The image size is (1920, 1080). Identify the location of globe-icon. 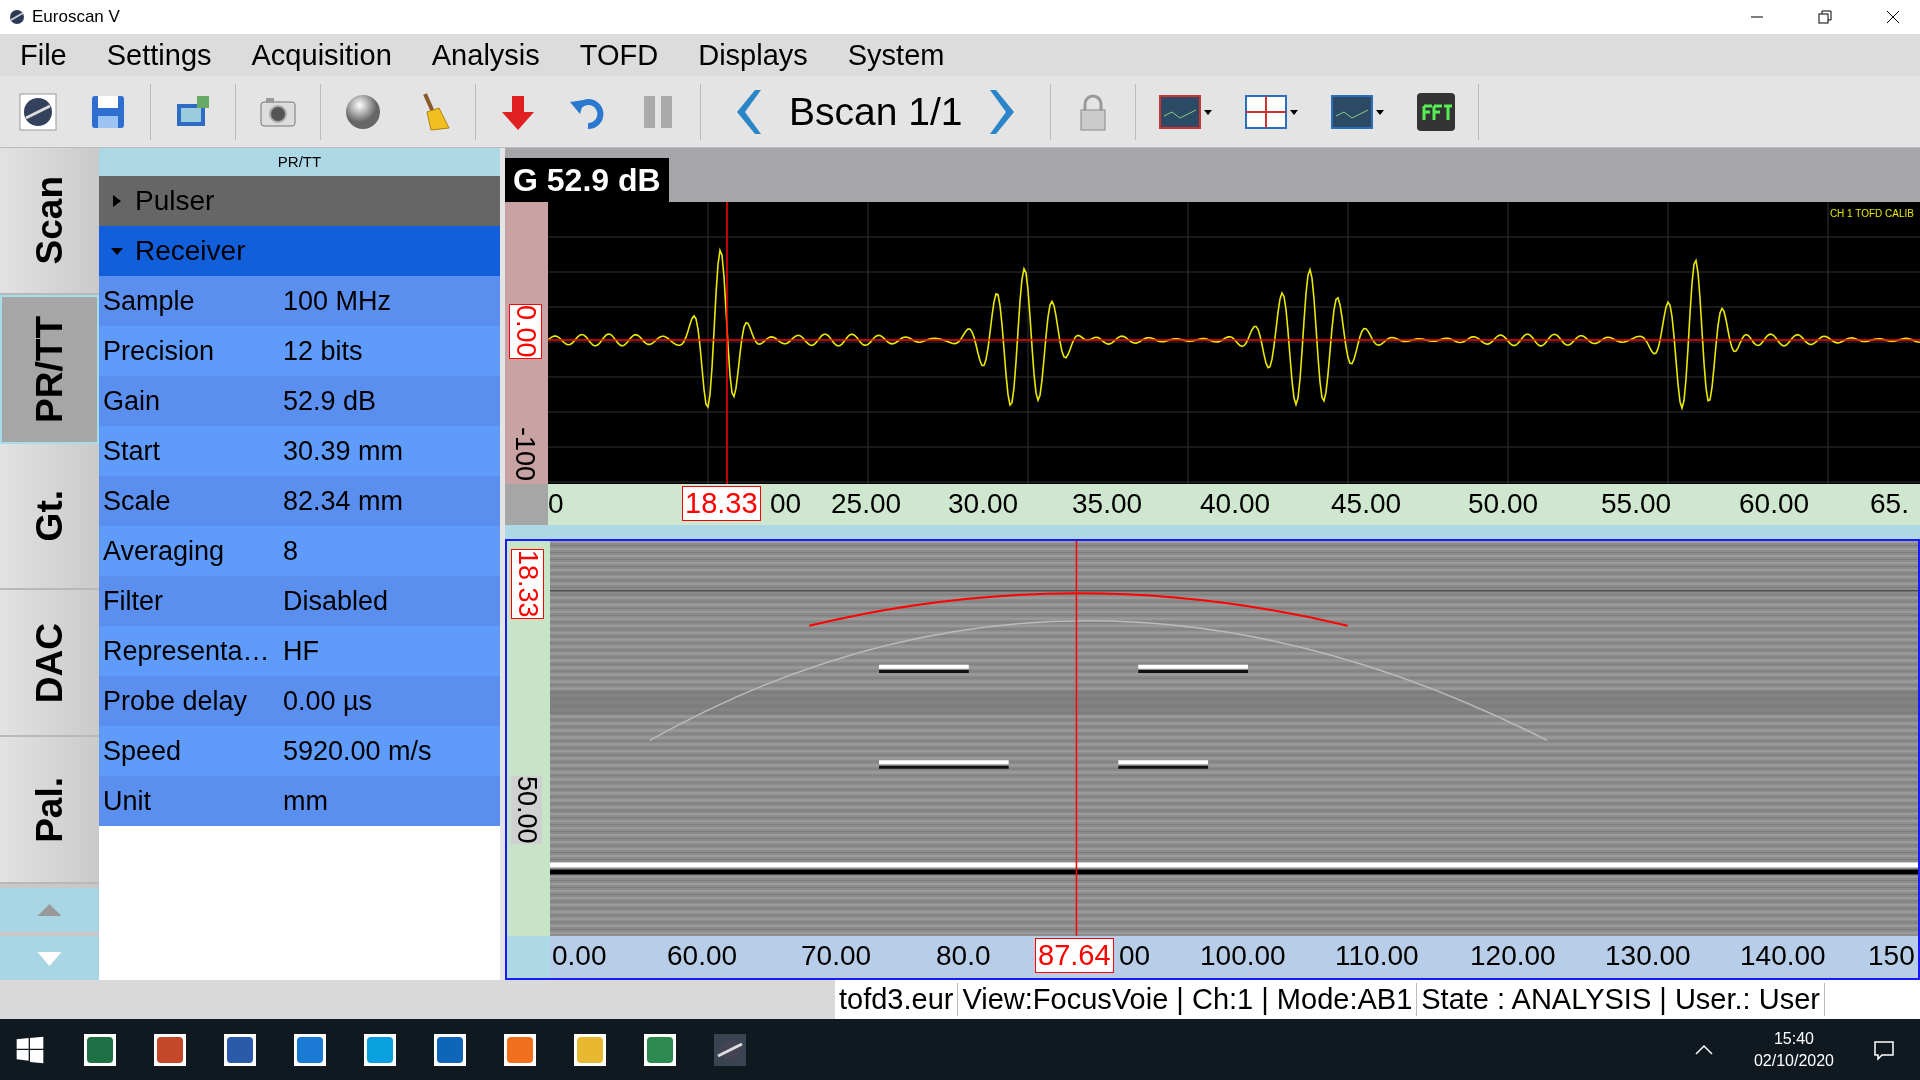
(38, 111).